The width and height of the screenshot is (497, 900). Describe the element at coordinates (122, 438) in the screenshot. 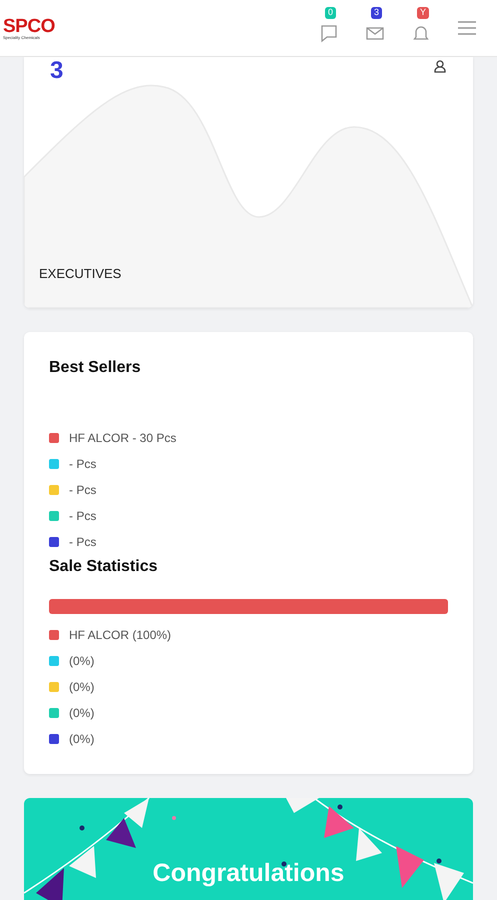

I see `legend-label: HF ALCOR - 30 Pcs` at that location.